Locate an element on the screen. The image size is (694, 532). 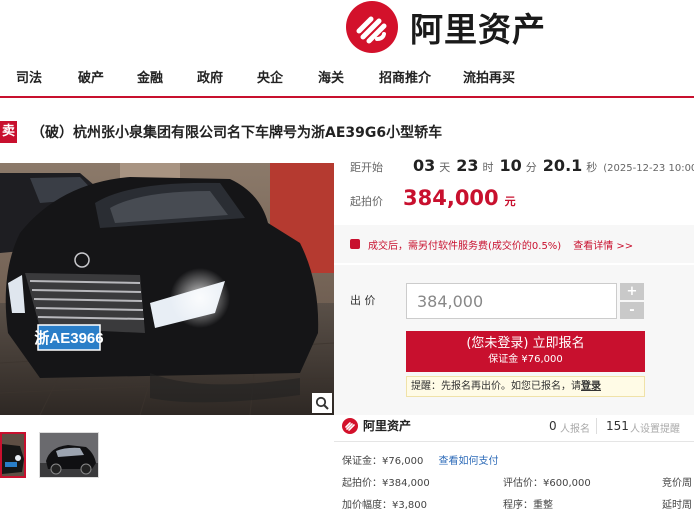
logo-text: 阿里资产 is located at coordinates (478, 29).